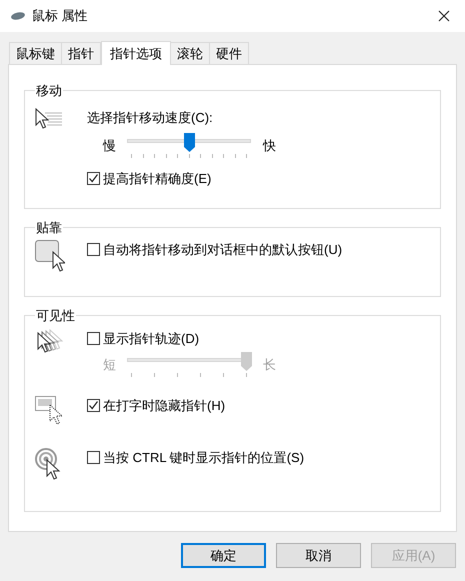  What do you see at coordinates (81, 53) in the screenshot?
I see `tab: 指针` at bounding box center [81, 53].